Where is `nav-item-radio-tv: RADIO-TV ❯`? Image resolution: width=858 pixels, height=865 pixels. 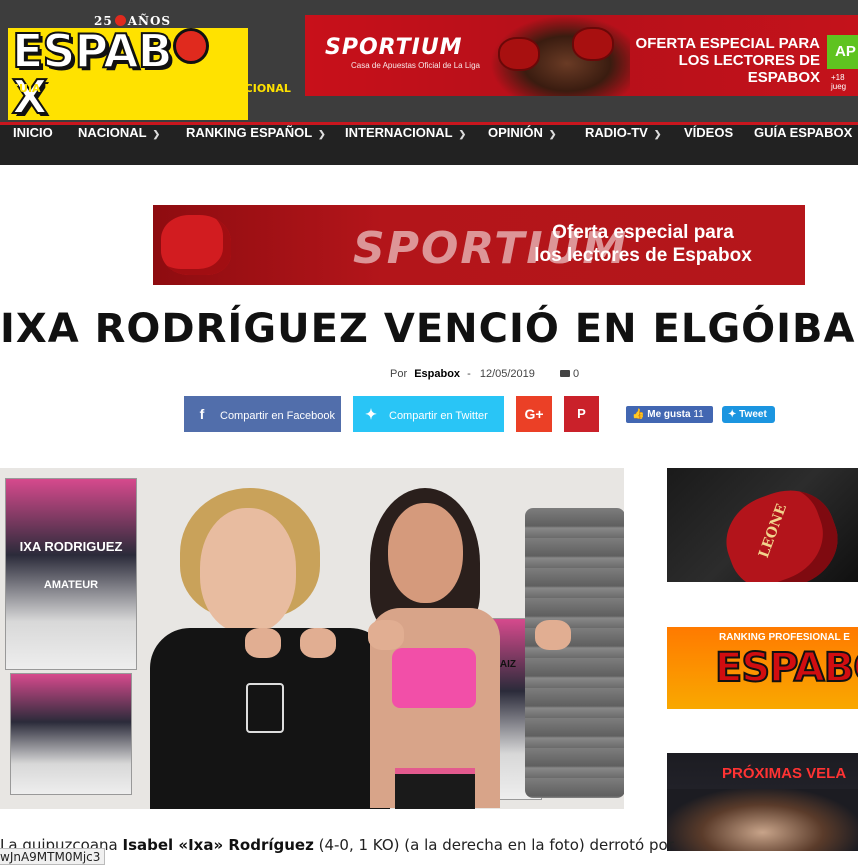
nav-item-radio-tv: RADIO-TV ❯ is located at coordinates (623, 145).